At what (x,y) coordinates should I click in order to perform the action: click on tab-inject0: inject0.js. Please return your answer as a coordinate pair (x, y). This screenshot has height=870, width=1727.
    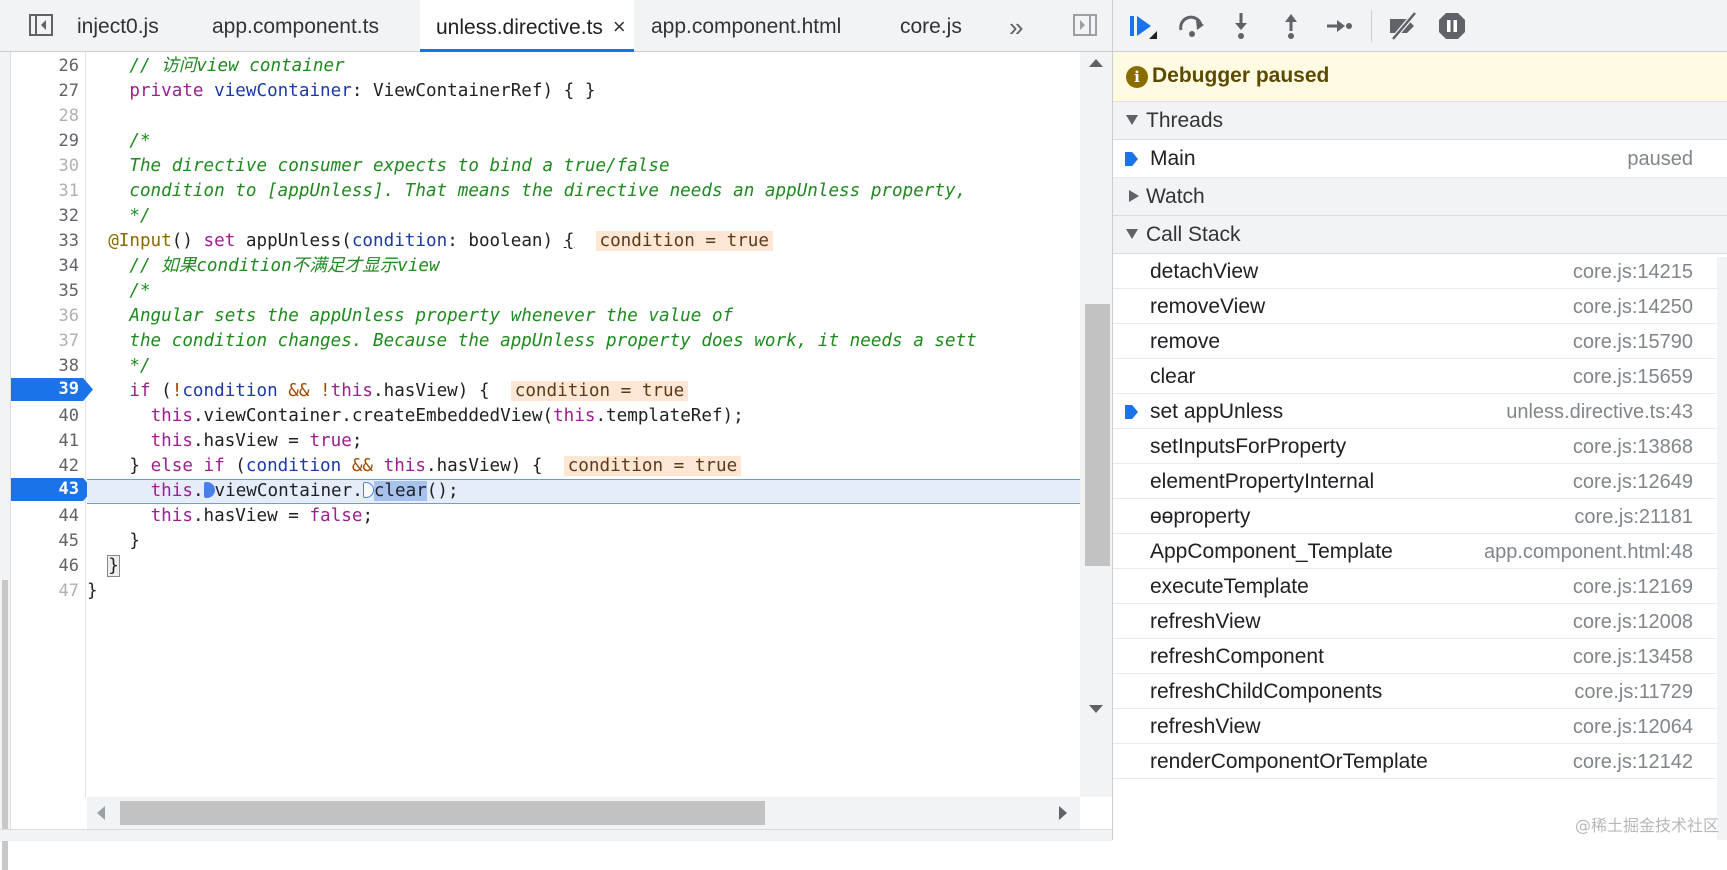
    Looking at the image, I should click on (118, 26).